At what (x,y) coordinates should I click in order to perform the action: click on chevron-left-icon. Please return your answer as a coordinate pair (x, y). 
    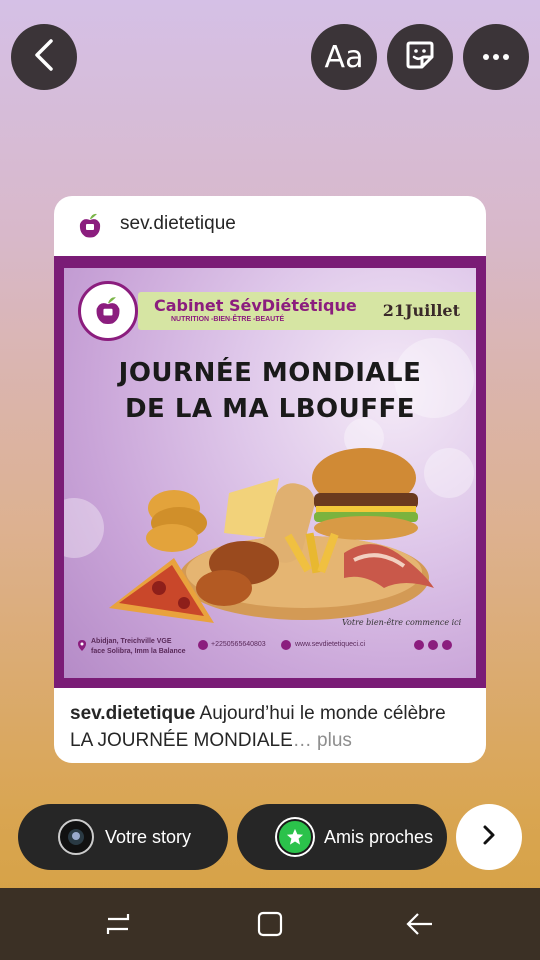
    Looking at the image, I should click on (44, 57).